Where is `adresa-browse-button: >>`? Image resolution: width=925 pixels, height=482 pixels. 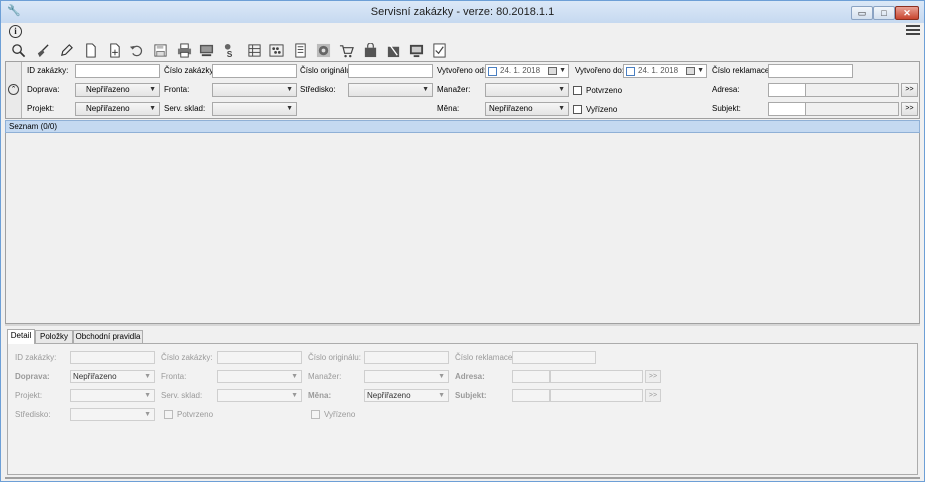 adresa-browse-button: >> is located at coordinates (909, 90).